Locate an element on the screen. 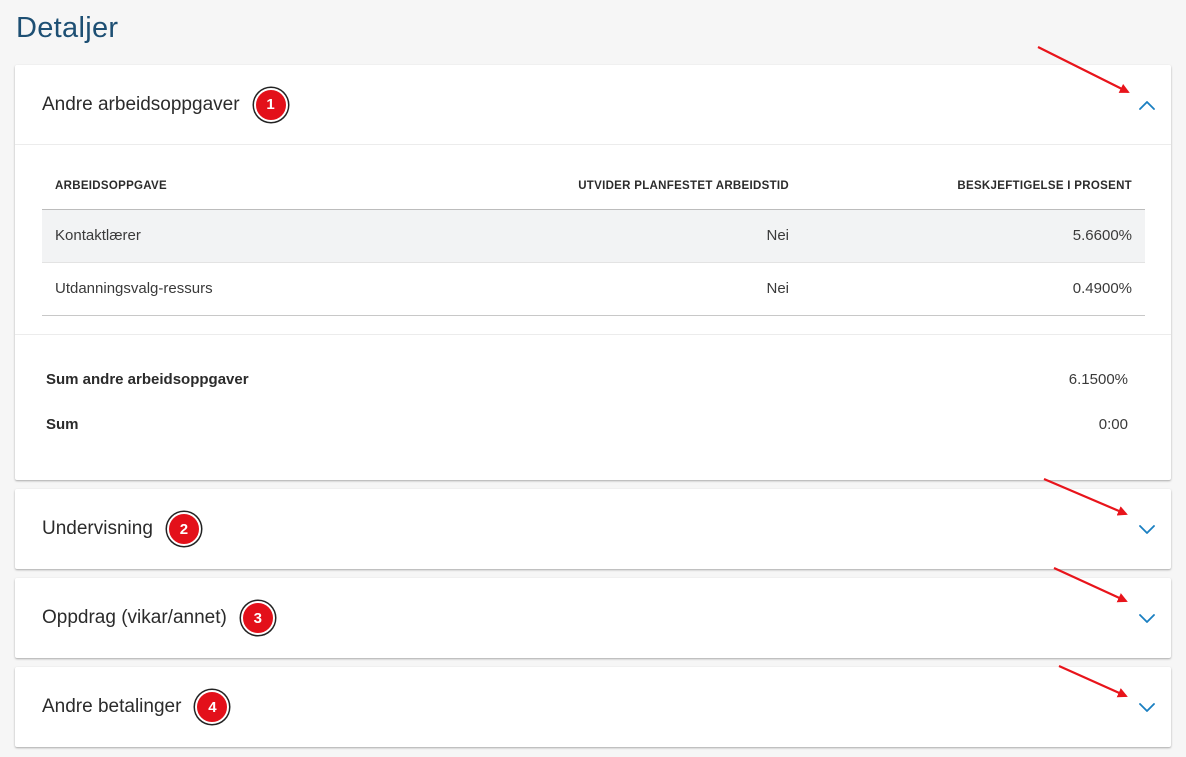 The image size is (1186, 757). table-cell: Kontaktlærer is located at coordinates (252, 236).